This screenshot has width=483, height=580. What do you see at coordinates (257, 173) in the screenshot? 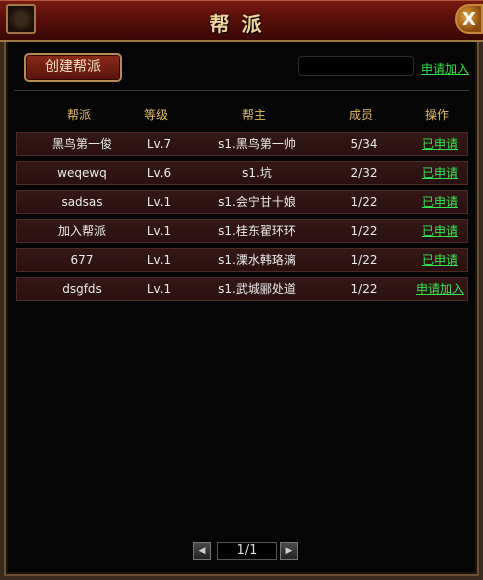
I see `guild-leader: s1.坑` at bounding box center [257, 173].